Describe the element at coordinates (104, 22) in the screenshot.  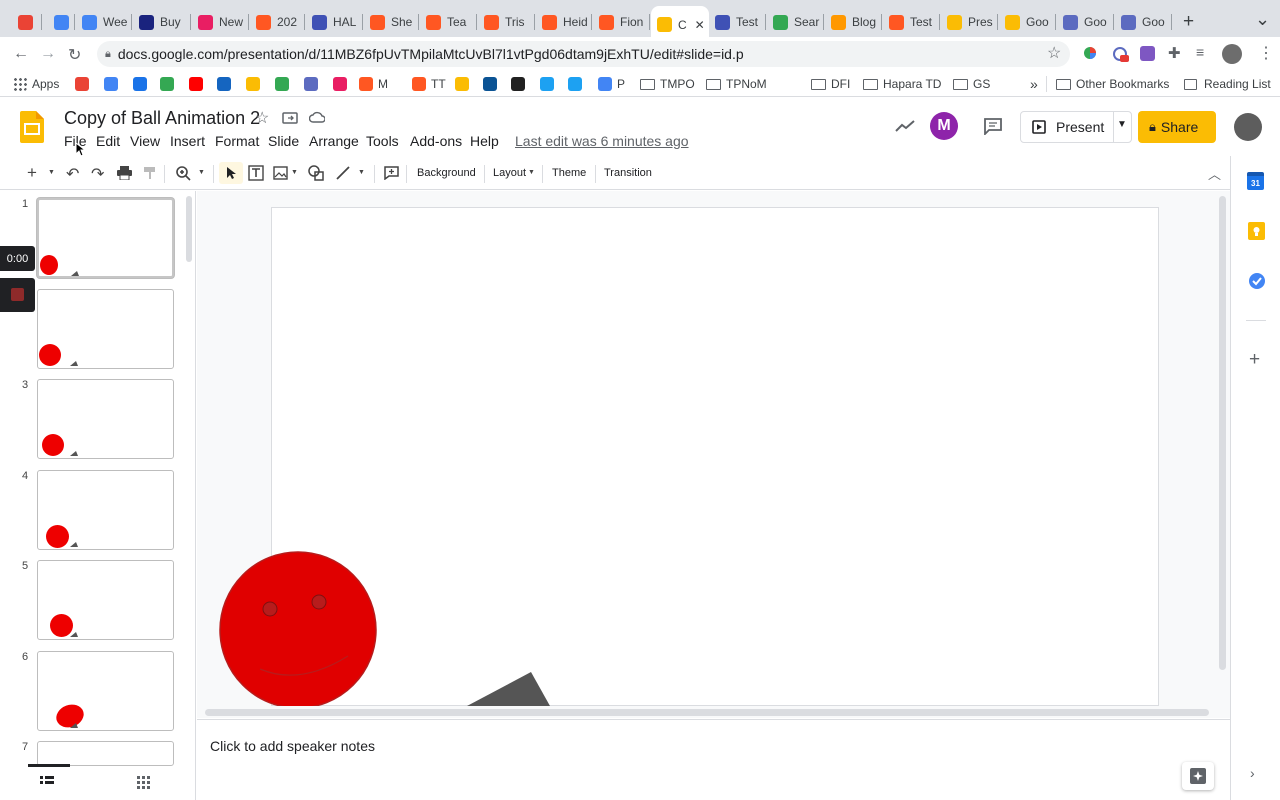
I see `browser-tab: Wee` at that location.